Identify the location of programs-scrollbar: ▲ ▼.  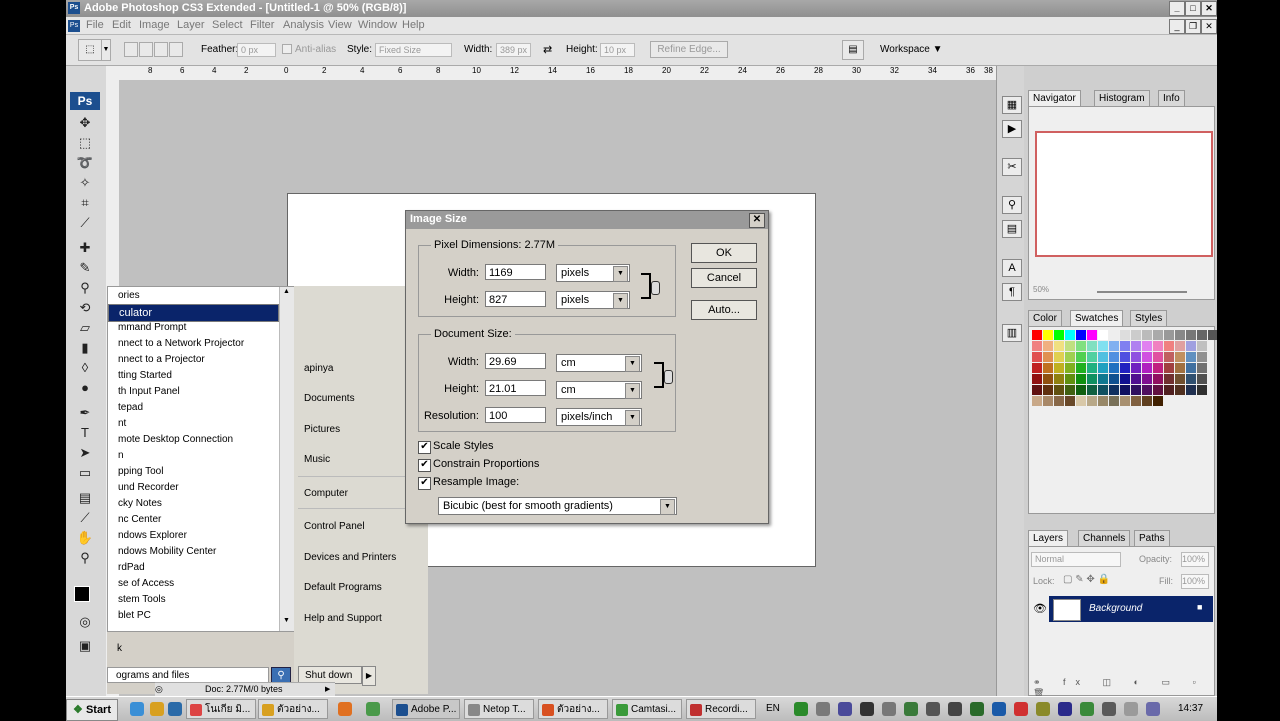
(286, 459).